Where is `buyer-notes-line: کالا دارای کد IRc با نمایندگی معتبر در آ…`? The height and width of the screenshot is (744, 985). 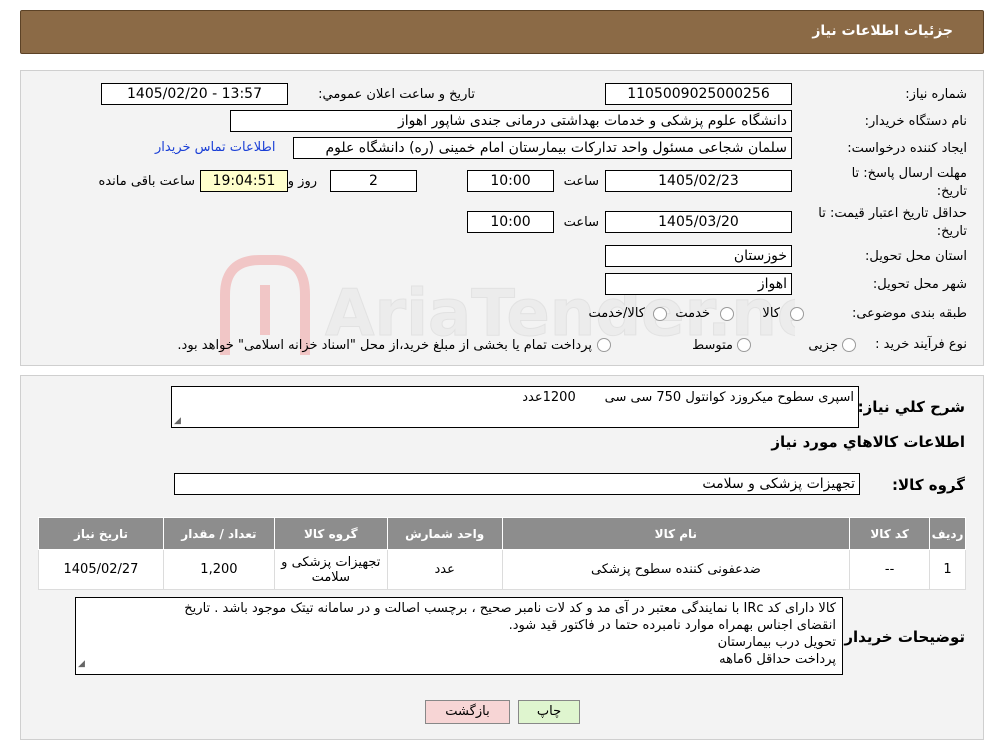 buyer-notes-line: کالا دارای کد IRc با نمایندگی معتبر در آ… is located at coordinates (510, 608).